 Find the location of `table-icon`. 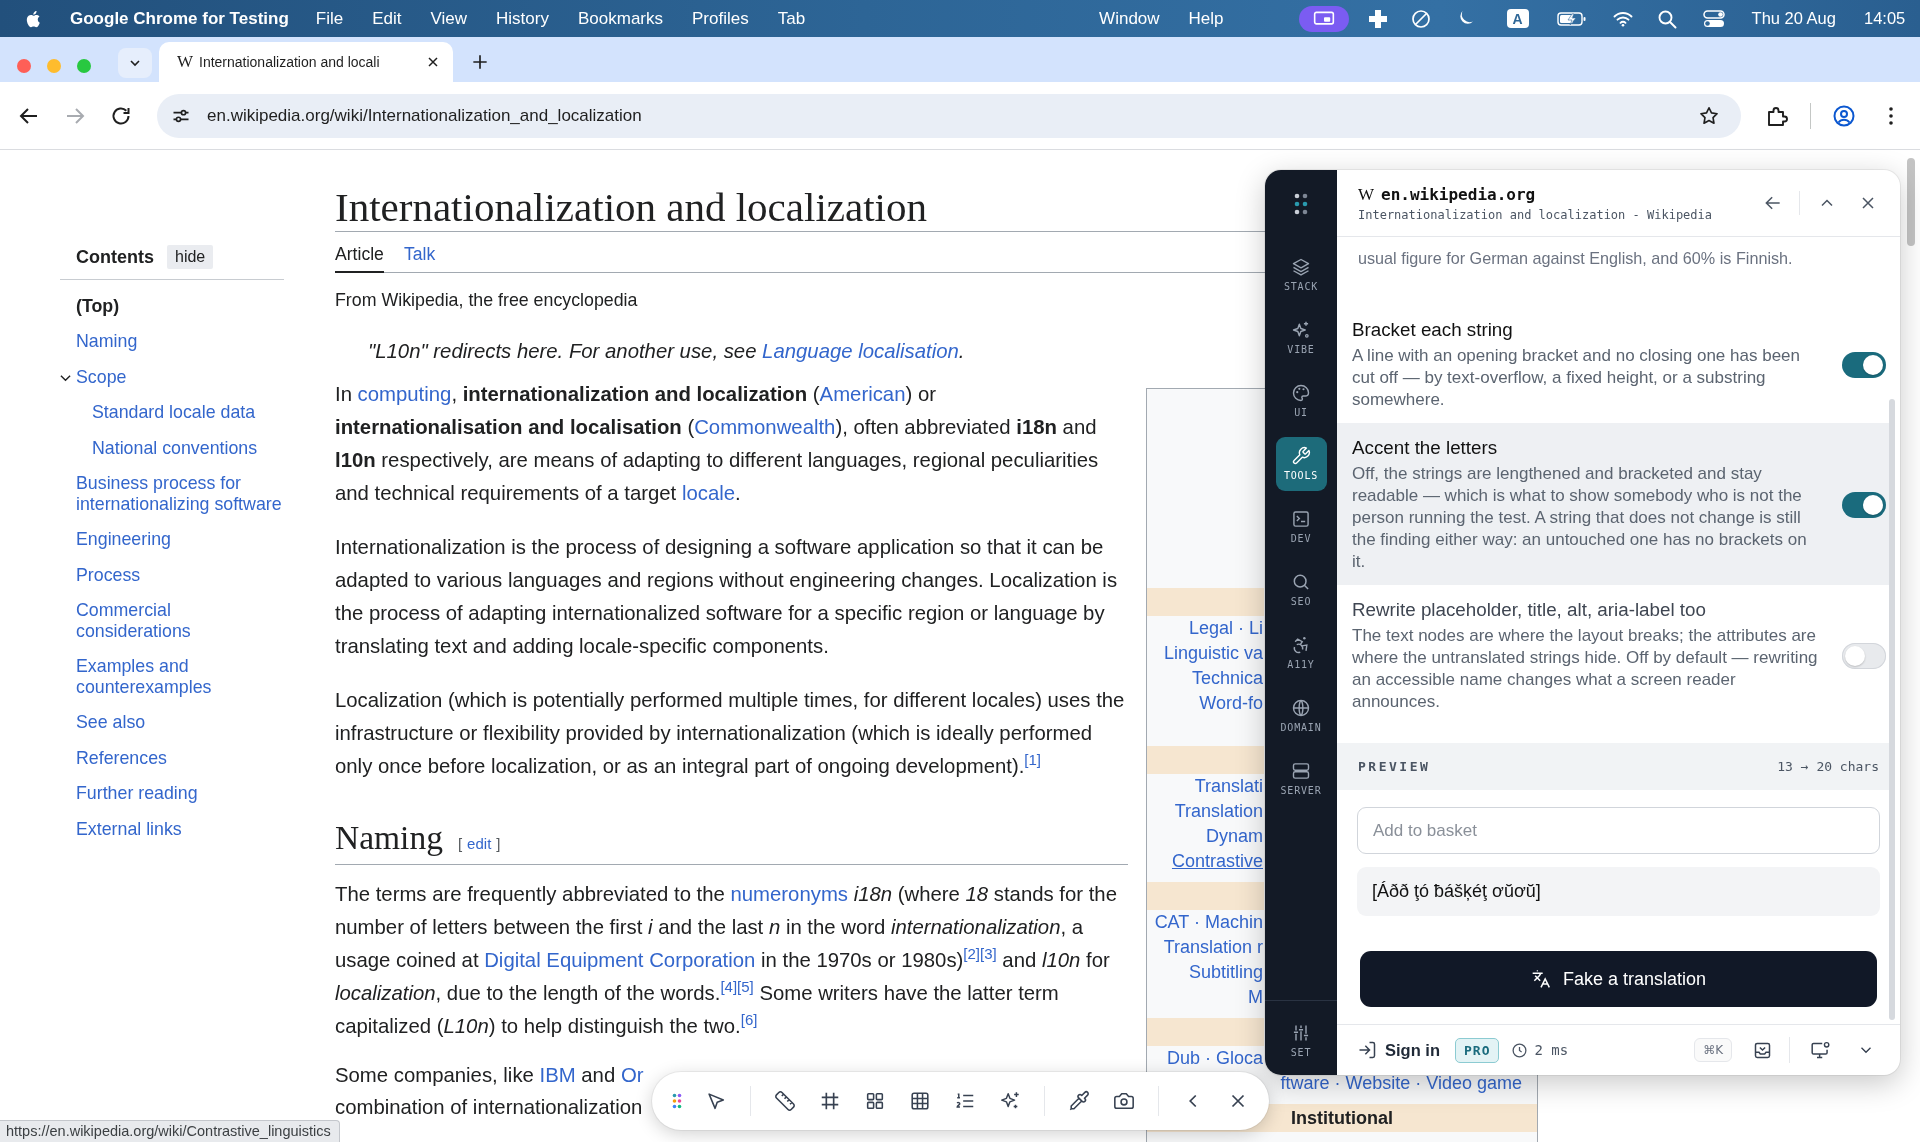

table-icon is located at coordinates (920, 1101).